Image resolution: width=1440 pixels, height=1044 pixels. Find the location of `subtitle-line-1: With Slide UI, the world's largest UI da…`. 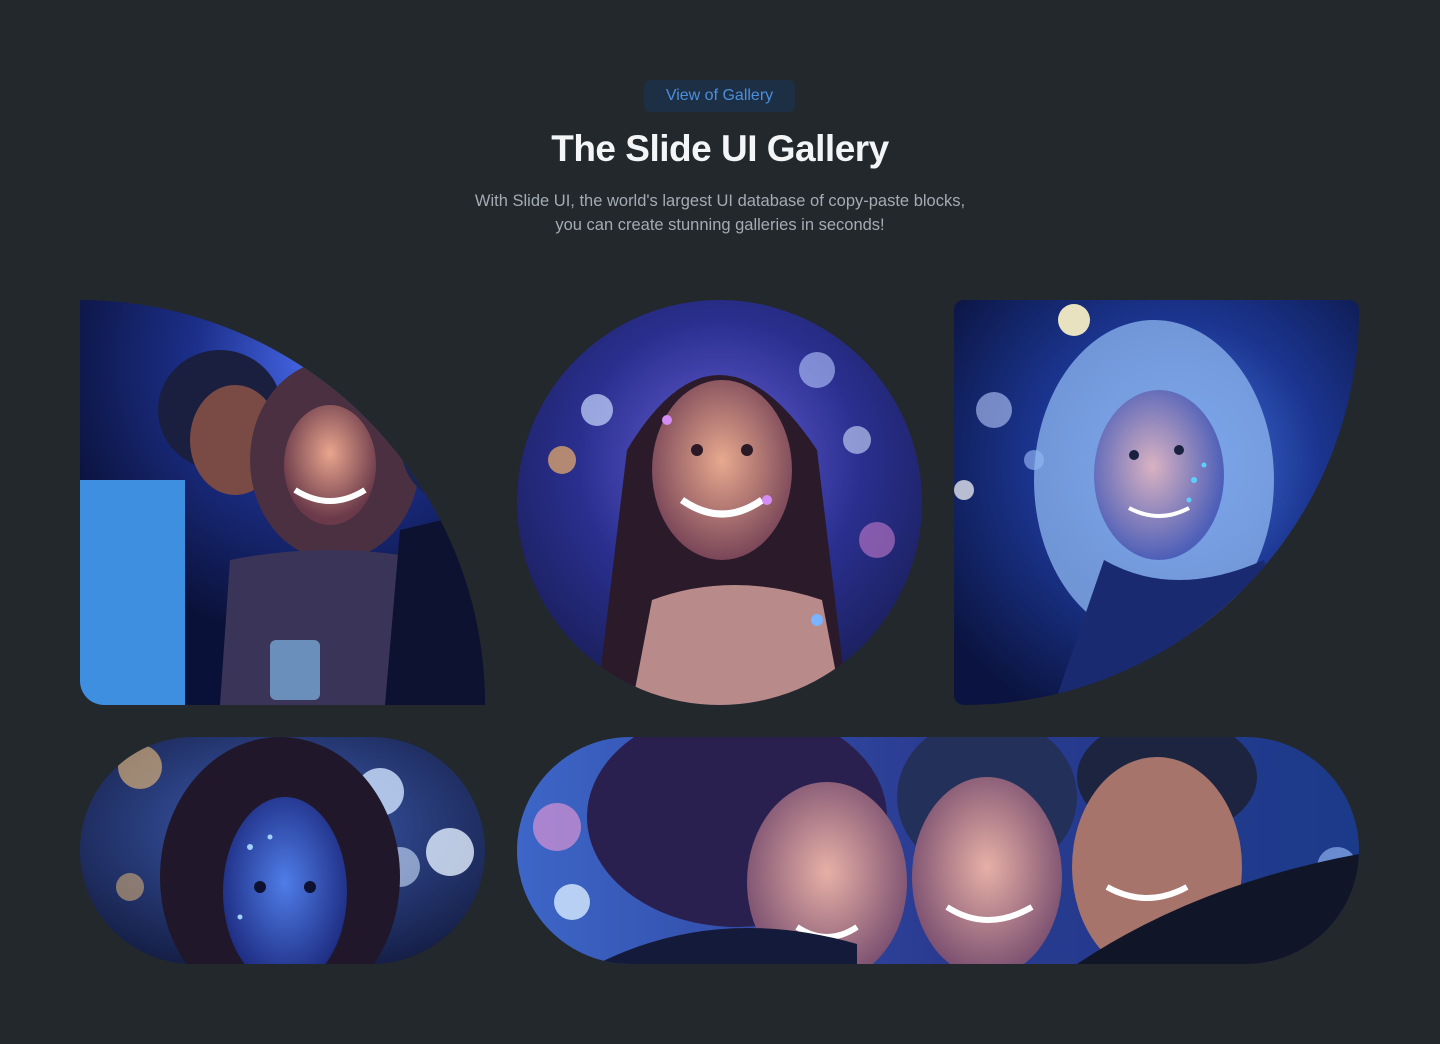

subtitle-line-1: With Slide UI, the world's largest UI da… is located at coordinates (720, 201).